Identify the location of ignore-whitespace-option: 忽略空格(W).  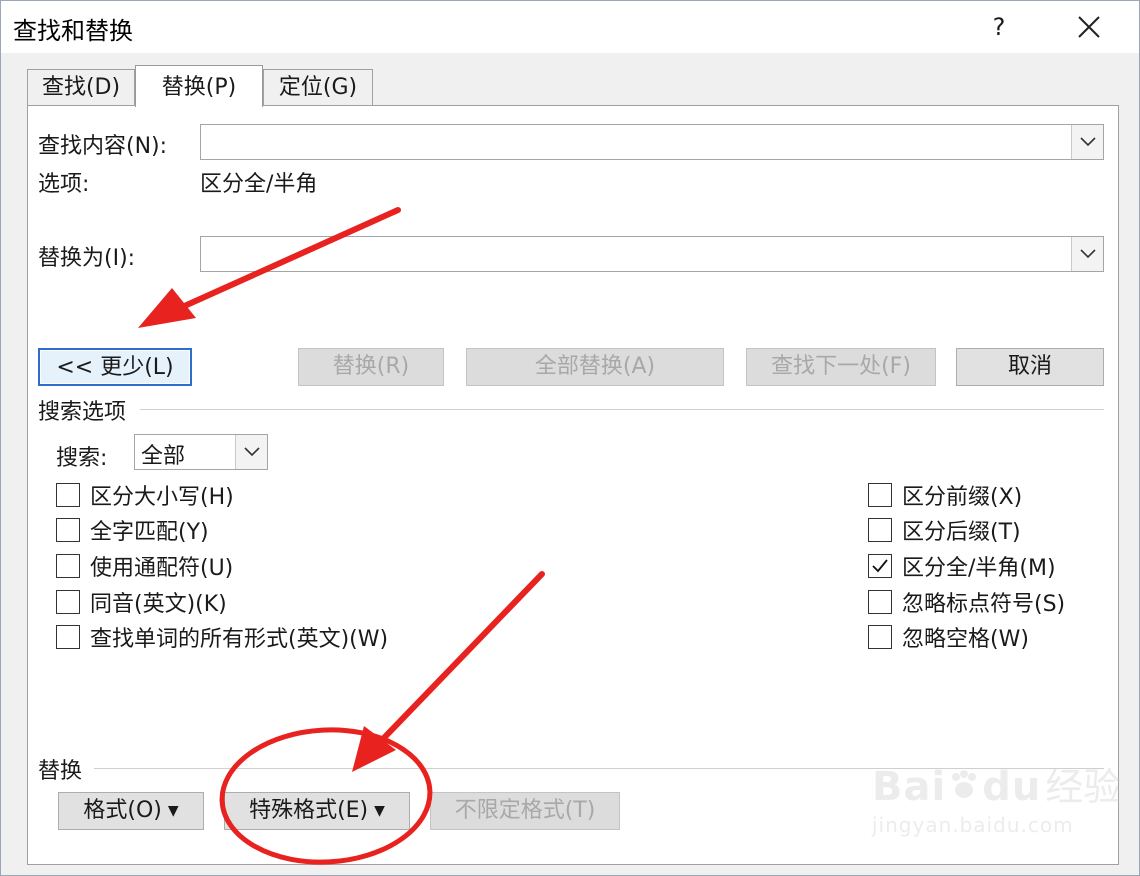
(948, 637).